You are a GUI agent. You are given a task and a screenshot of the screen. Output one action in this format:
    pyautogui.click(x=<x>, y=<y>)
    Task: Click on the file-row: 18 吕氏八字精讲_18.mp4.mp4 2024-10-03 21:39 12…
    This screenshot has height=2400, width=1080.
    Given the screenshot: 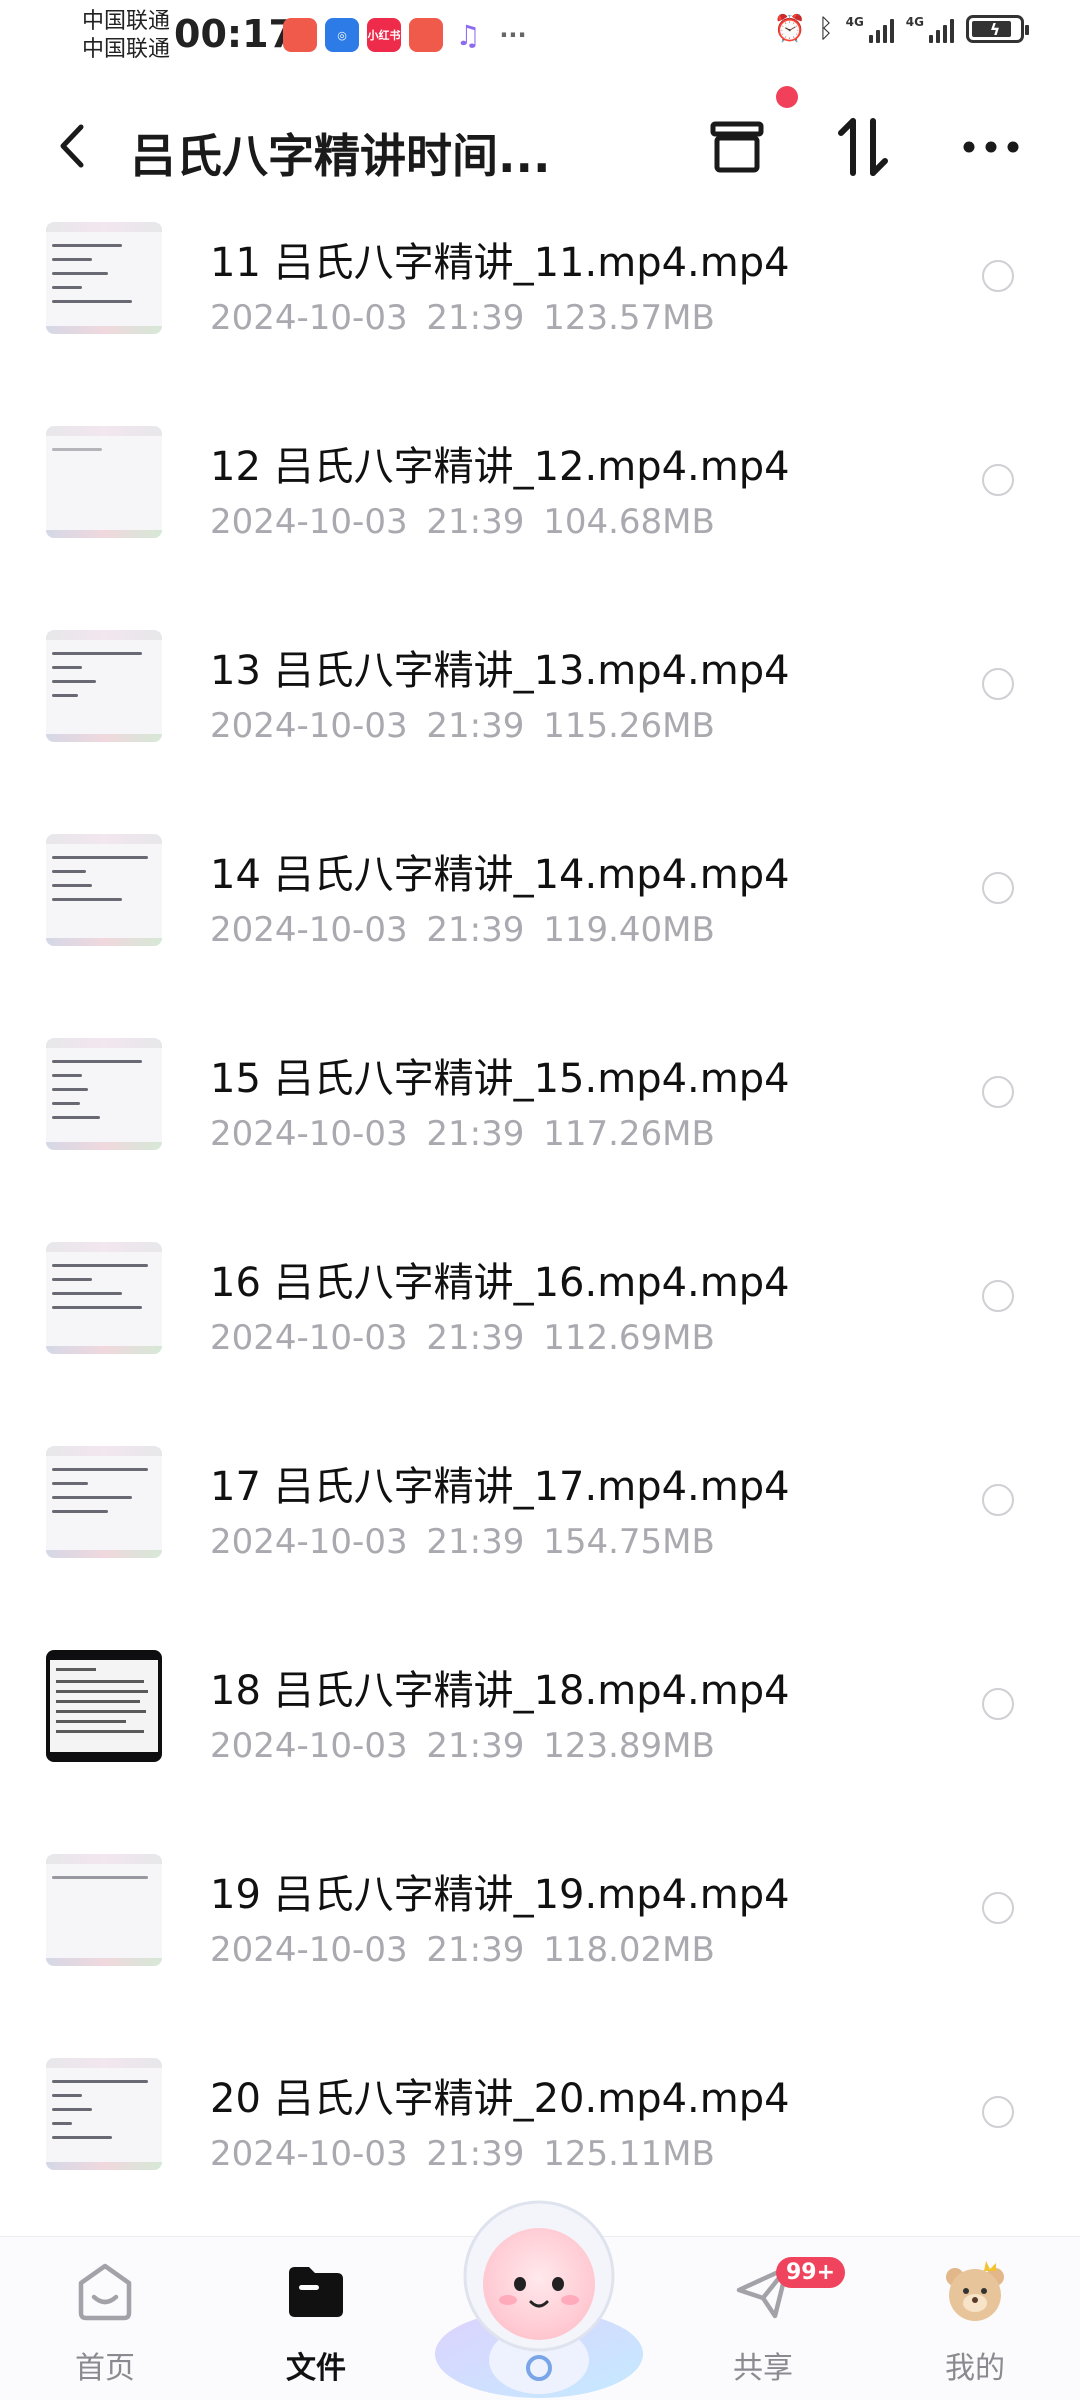 What is the action you would take?
    pyautogui.click(x=540, y=1742)
    